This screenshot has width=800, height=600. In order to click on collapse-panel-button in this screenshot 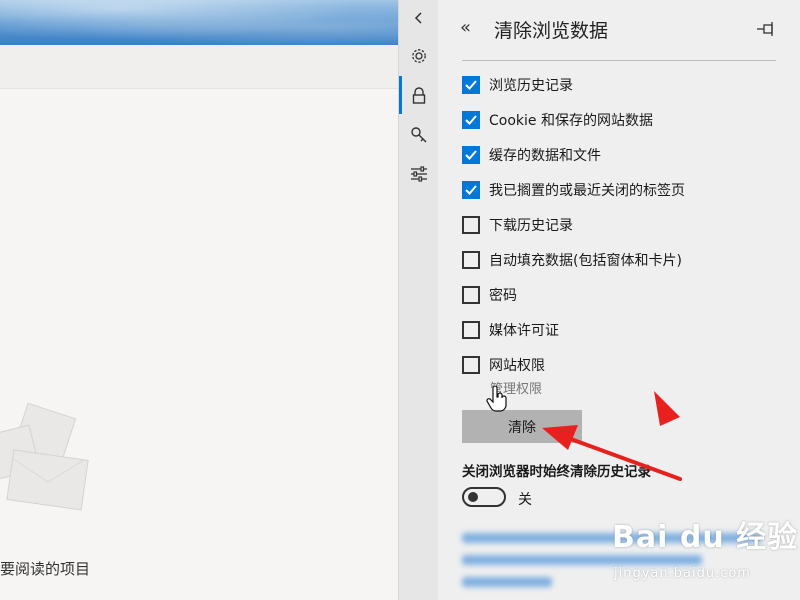, I will do `click(419, 18)`.